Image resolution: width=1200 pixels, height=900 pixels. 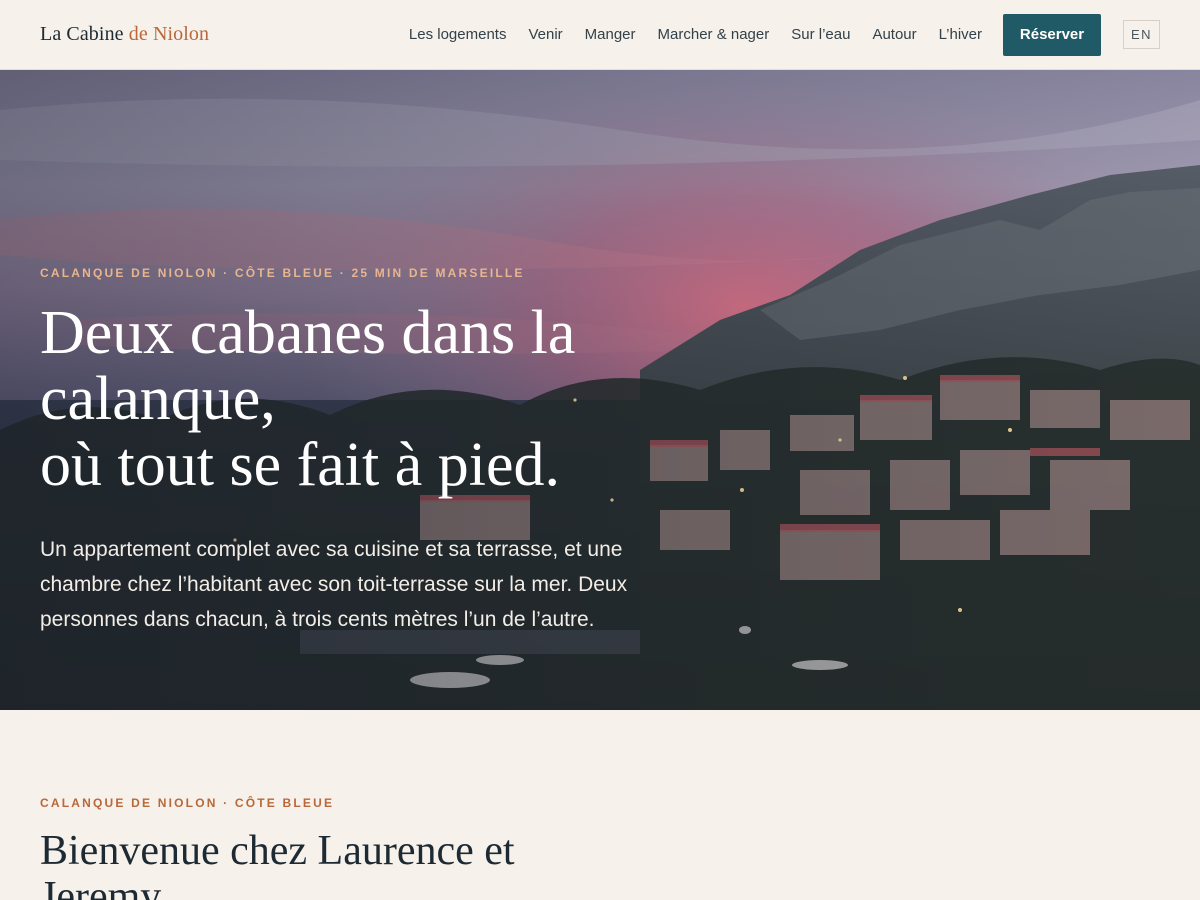 I want to click on nav-link-autour: Autour, so click(x=894, y=34).